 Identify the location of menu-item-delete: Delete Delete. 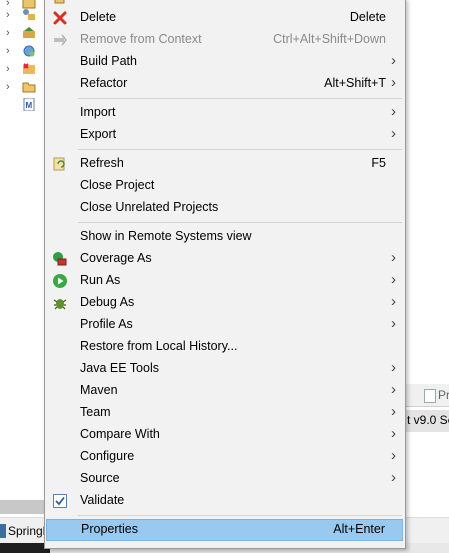
(225, 18).